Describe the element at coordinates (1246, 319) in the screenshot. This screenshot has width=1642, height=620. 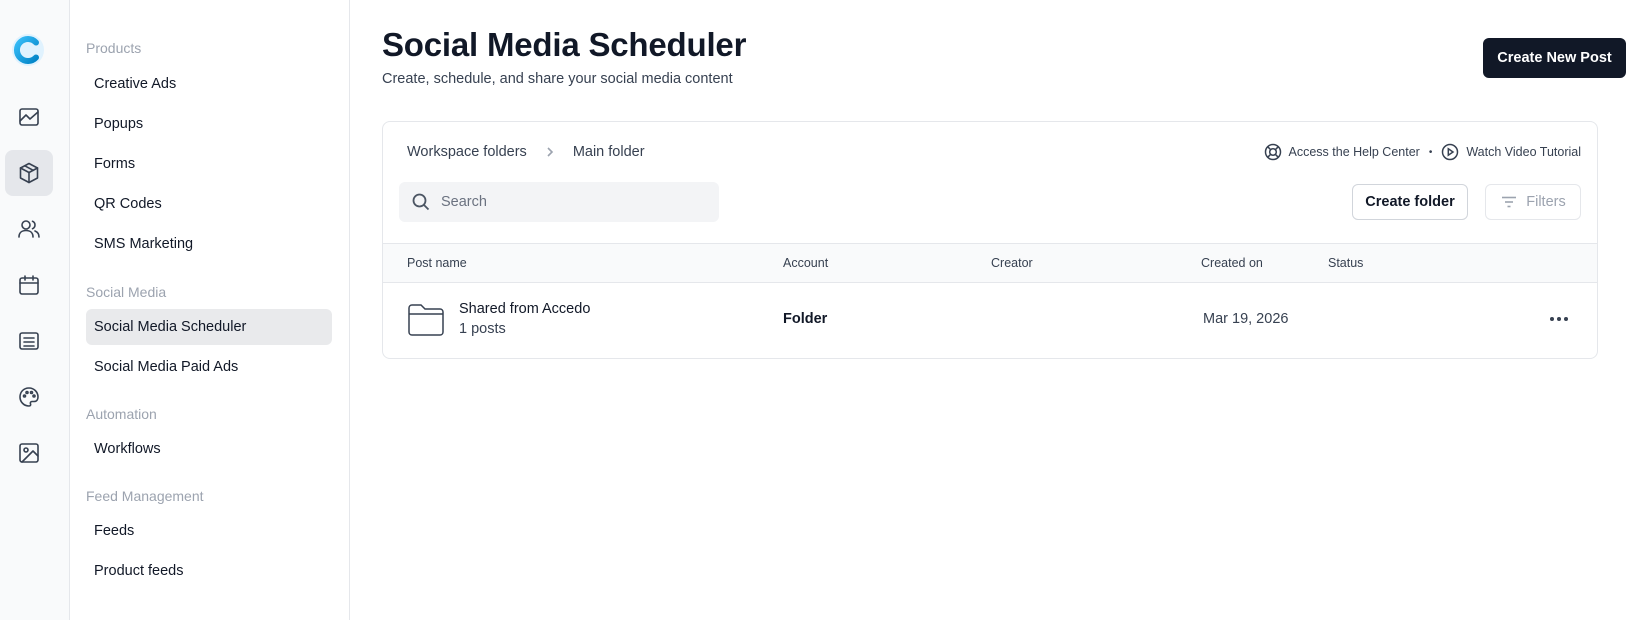
I see `row-created-on: Mar 19, 2026` at that location.